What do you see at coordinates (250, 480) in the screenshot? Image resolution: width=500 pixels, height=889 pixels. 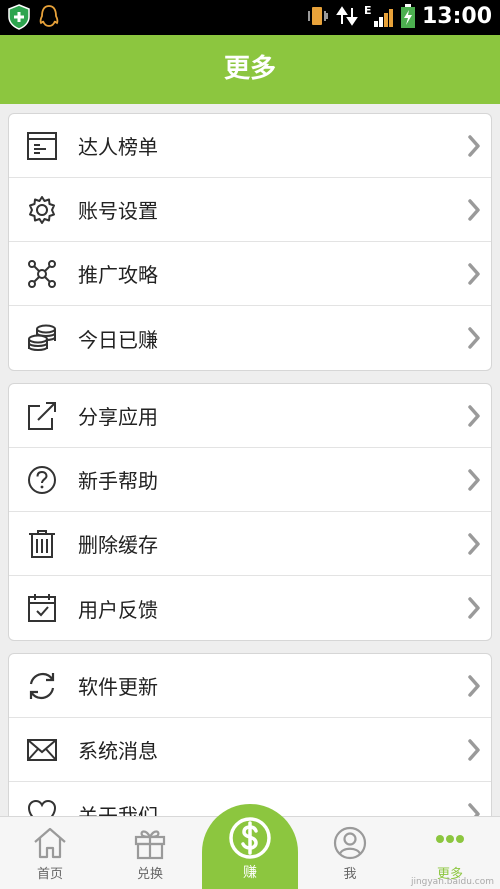 I see `menu-item-beginner-help: 新手帮助` at bounding box center [250, 480].